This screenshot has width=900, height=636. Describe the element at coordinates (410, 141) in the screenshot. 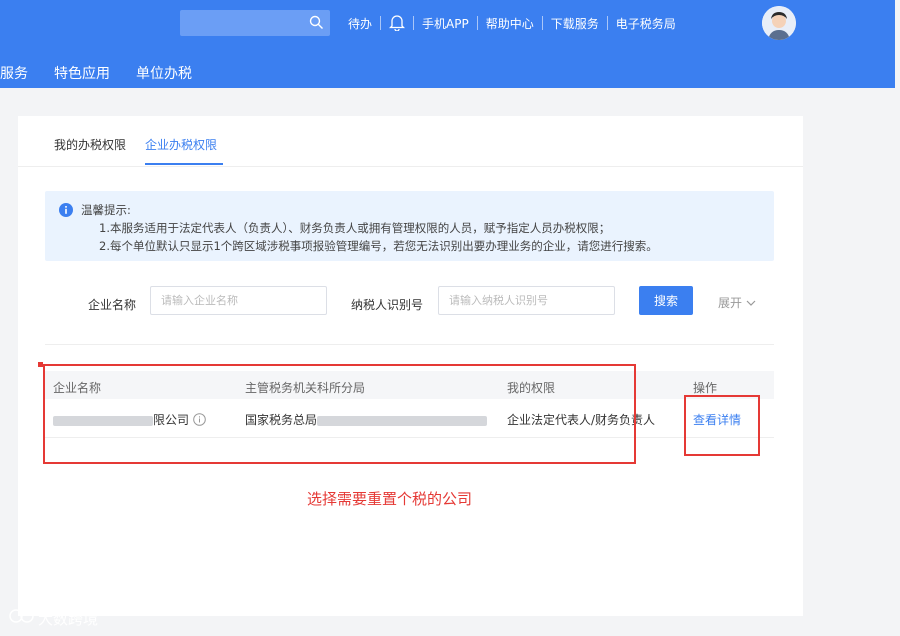

I see `tab-bar: 我的办税权限 企业办税权限` at that location.